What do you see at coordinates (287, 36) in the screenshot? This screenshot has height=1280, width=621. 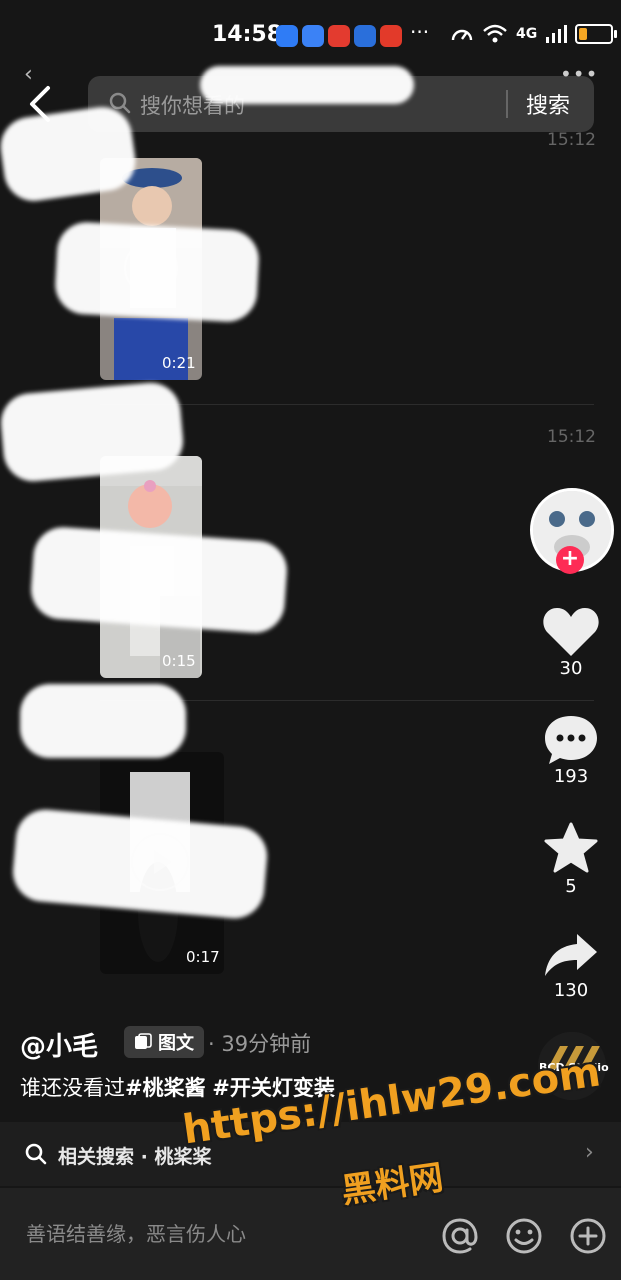 I see `app-notification-icon` at bounding box center [287, 36].